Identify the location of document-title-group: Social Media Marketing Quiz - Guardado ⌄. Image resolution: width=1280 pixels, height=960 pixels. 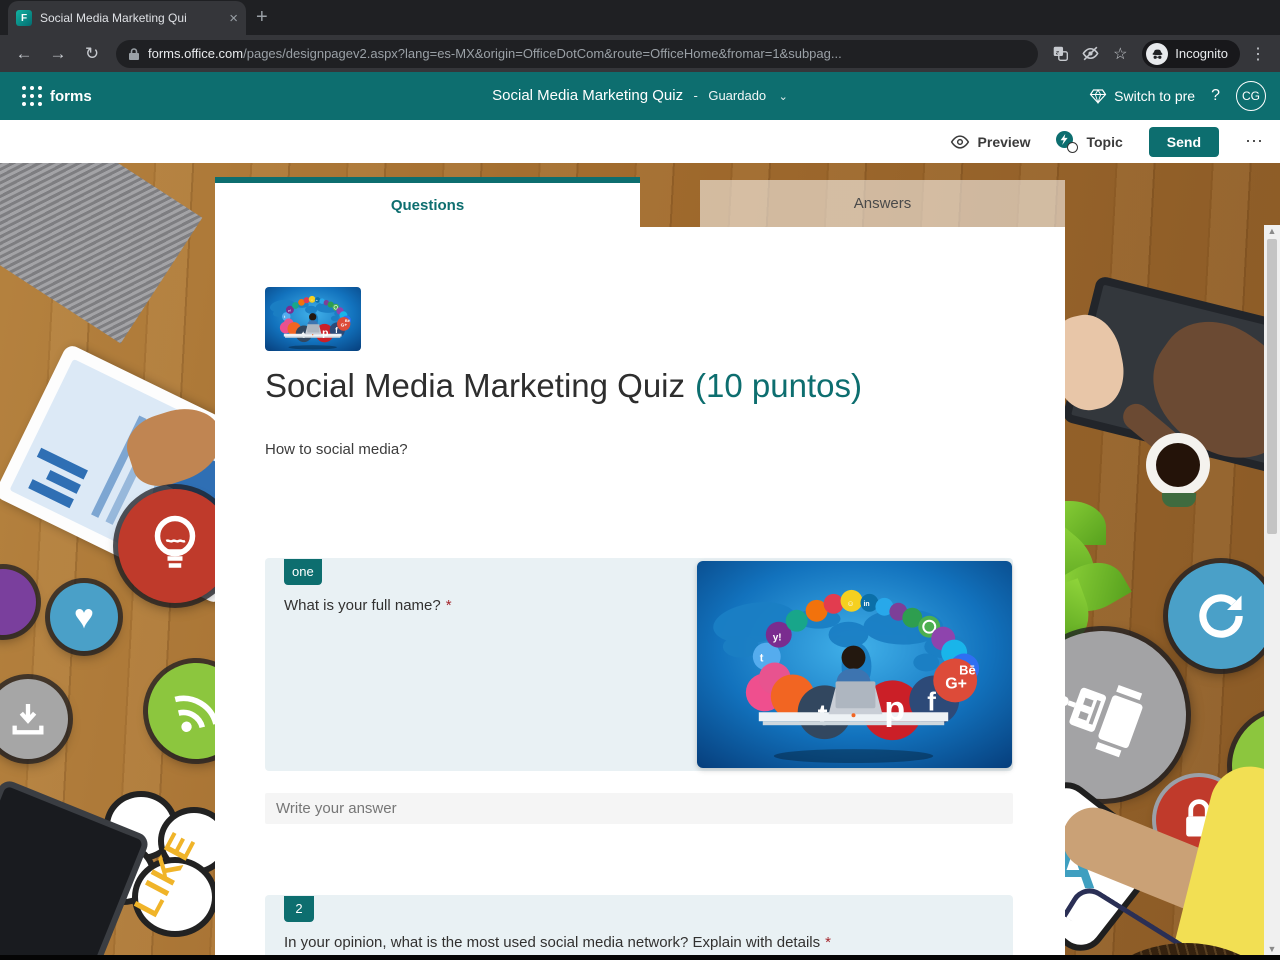
(640, 95).